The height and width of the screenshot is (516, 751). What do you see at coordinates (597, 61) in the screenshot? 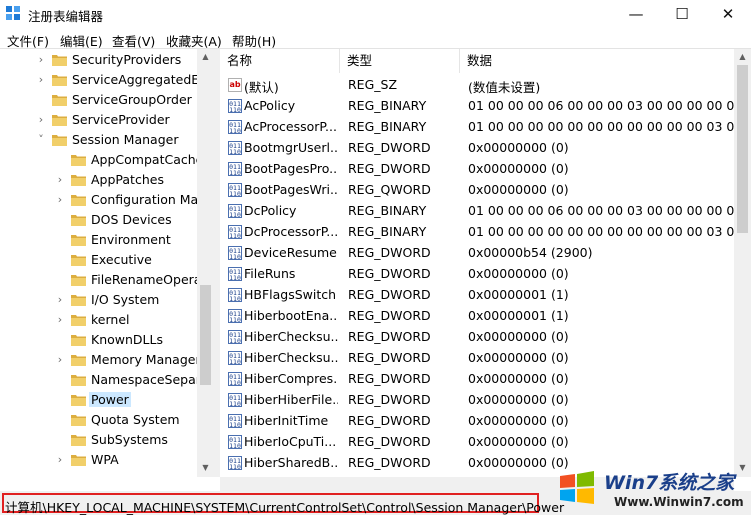
I see `column-data: 数据` at bounding box center [597, 61].